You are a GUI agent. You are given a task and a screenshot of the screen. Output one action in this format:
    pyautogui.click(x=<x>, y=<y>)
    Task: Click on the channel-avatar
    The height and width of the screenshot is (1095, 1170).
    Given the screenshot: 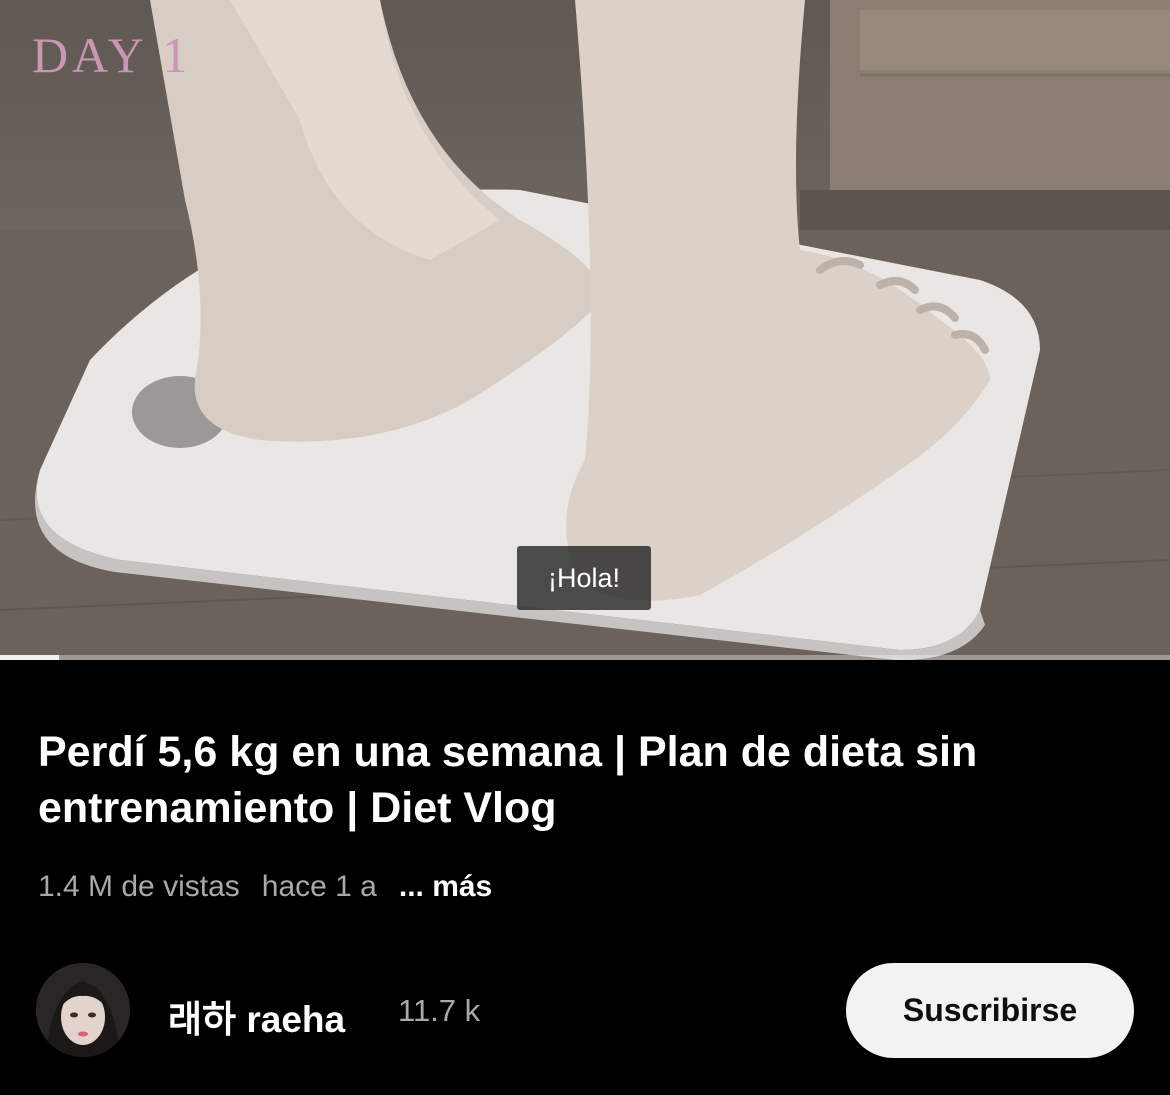 What is the action you would take?
    pyautogui.click(x=83, y=1010)
    